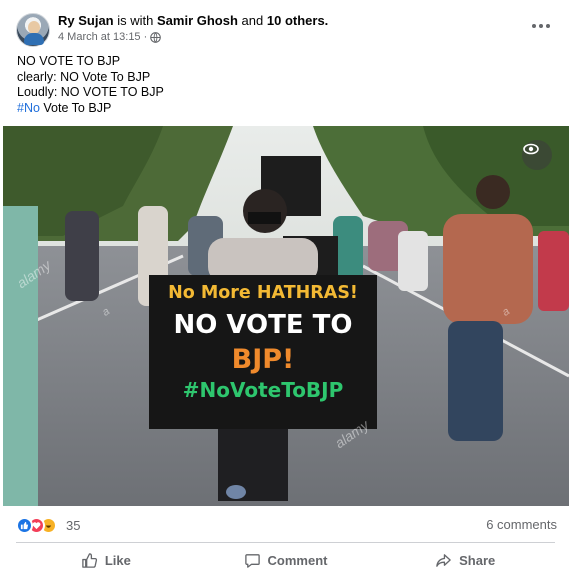 The height and width of the screenshot is (576, 571). Describe the element at coordinates (75, 107) in the screenshot. I see `post-line-4-rest: Vote To BJP` at that location.